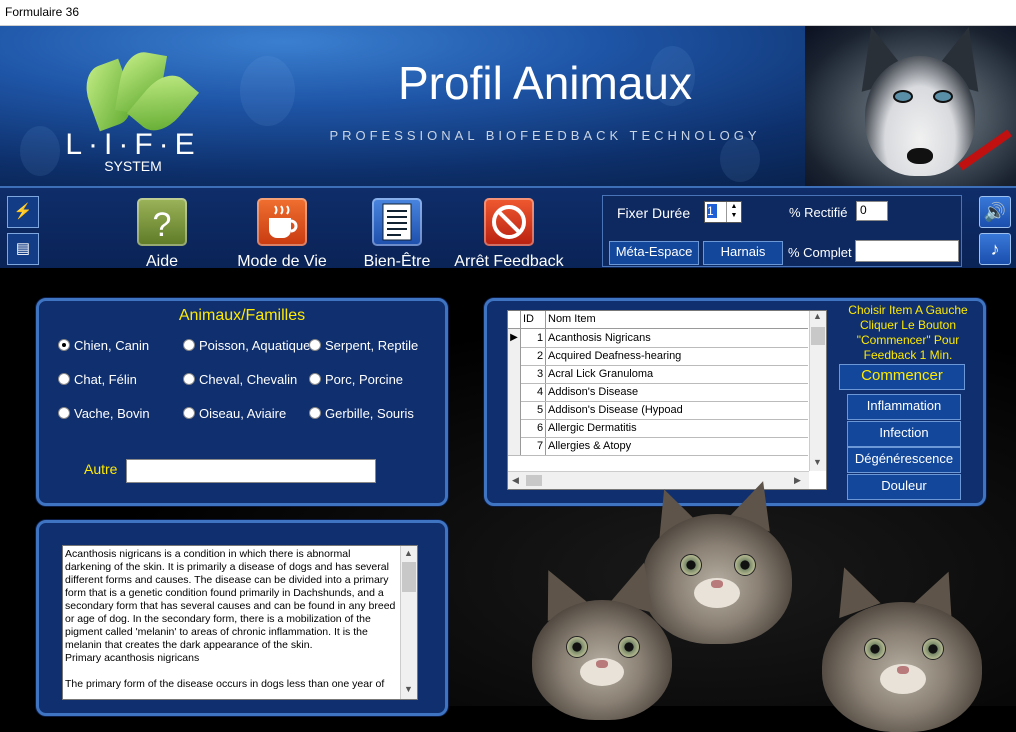 This screenshot has height=732, width=1016. I want to click on row-id: 3, so click(540, 374).